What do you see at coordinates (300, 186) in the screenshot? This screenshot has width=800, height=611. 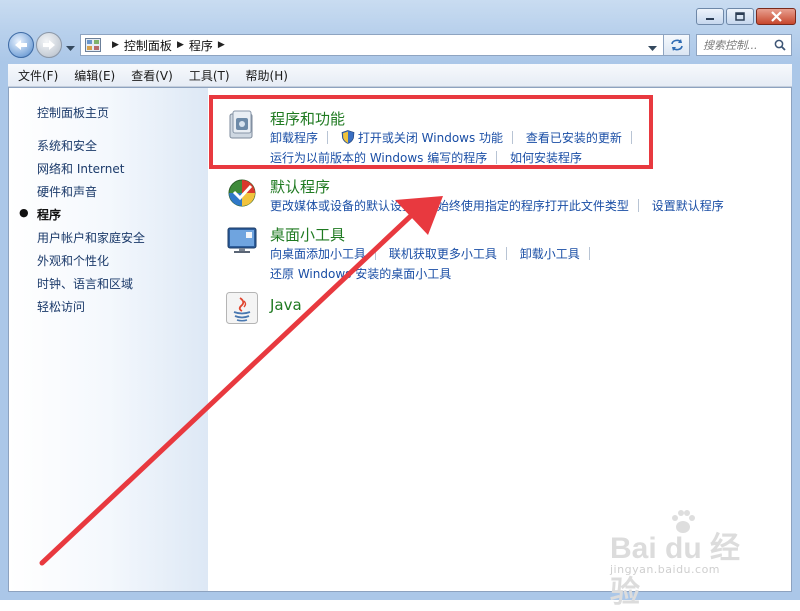 I see `category-title-default-programs: 默认程序` at bounding box center [300, 186].